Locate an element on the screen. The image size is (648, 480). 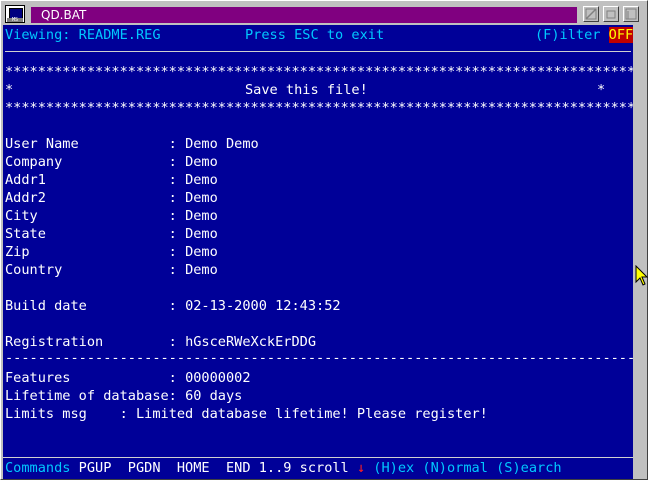
field-country: Country : Demo is located at coordinates (111, 270).